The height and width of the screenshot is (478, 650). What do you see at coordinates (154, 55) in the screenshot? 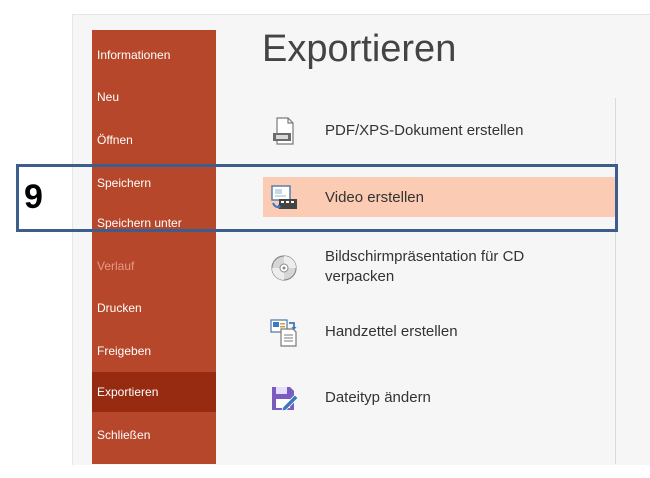
I see `sidebar-item-informationen: Informationen` at bounding box center [154, 55].